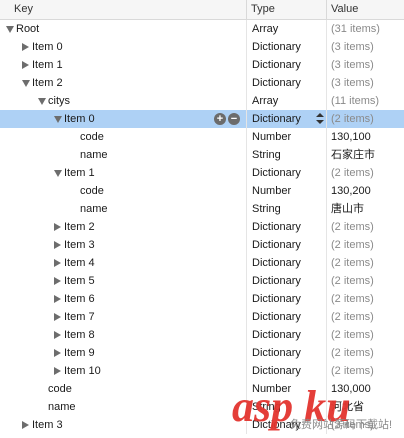 This screenshot has height=438, width=404. Describe the element at coordinates (79, 299) in the screenshot. I see `row-key: Item 6` at that location.